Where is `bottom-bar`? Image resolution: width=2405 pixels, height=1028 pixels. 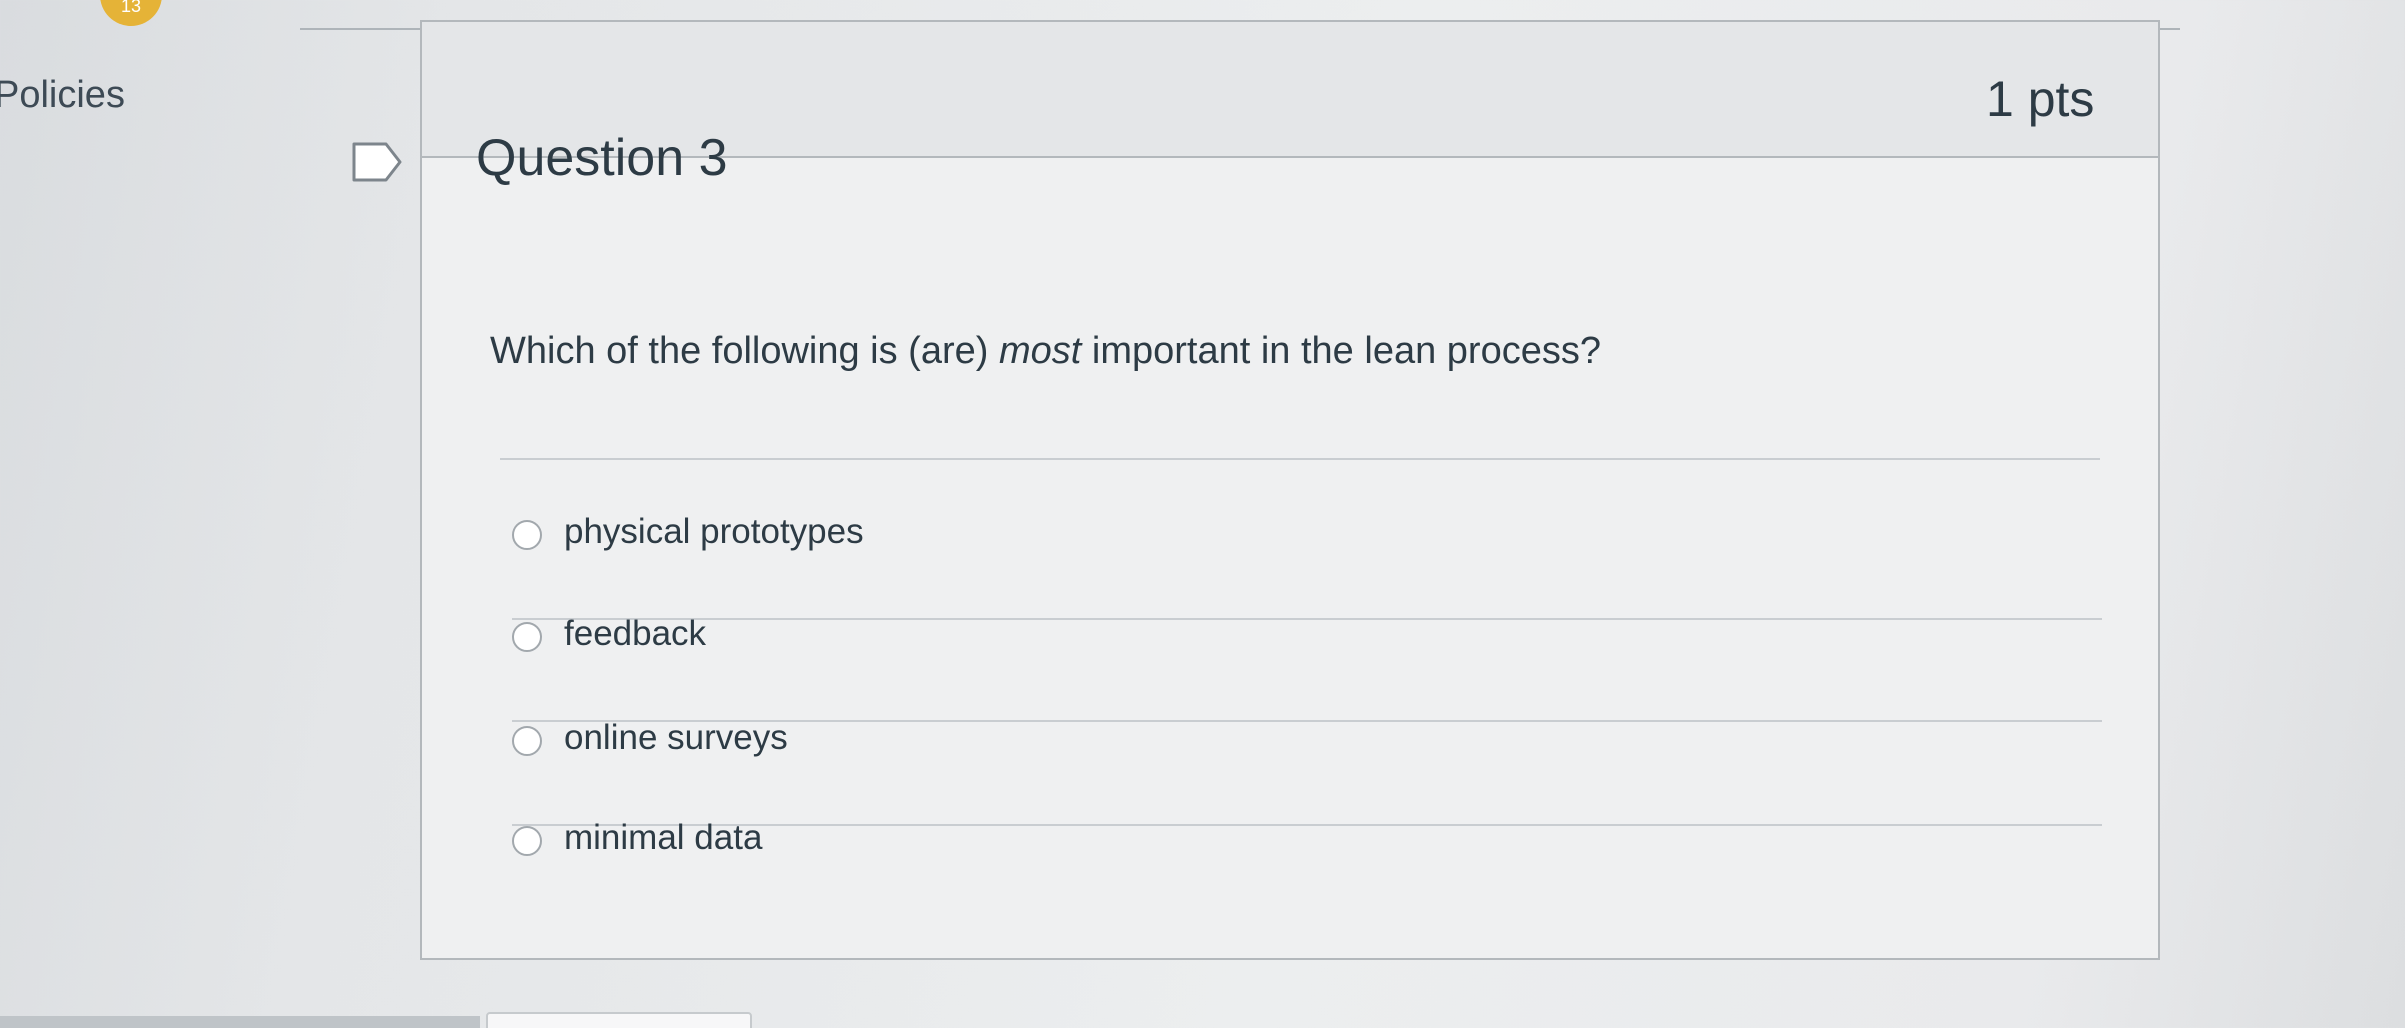
bottom-bar is located at coordinates (240, 1022).